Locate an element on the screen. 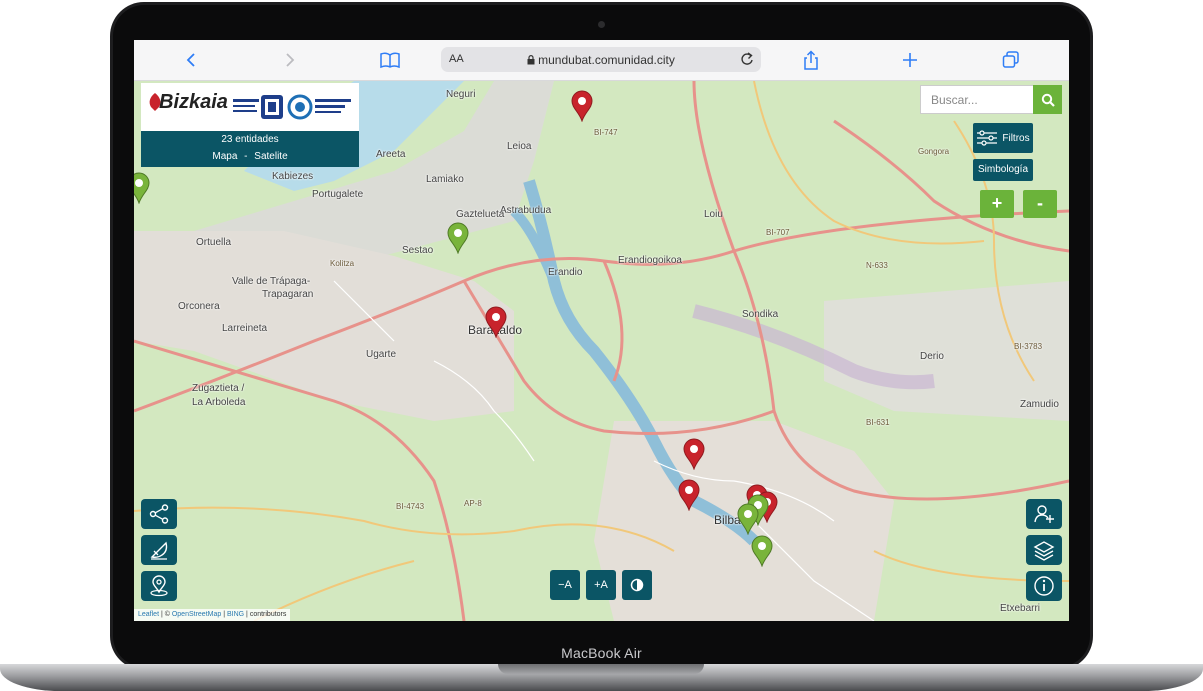  contrast-icon is located at coordinates (637, 585).